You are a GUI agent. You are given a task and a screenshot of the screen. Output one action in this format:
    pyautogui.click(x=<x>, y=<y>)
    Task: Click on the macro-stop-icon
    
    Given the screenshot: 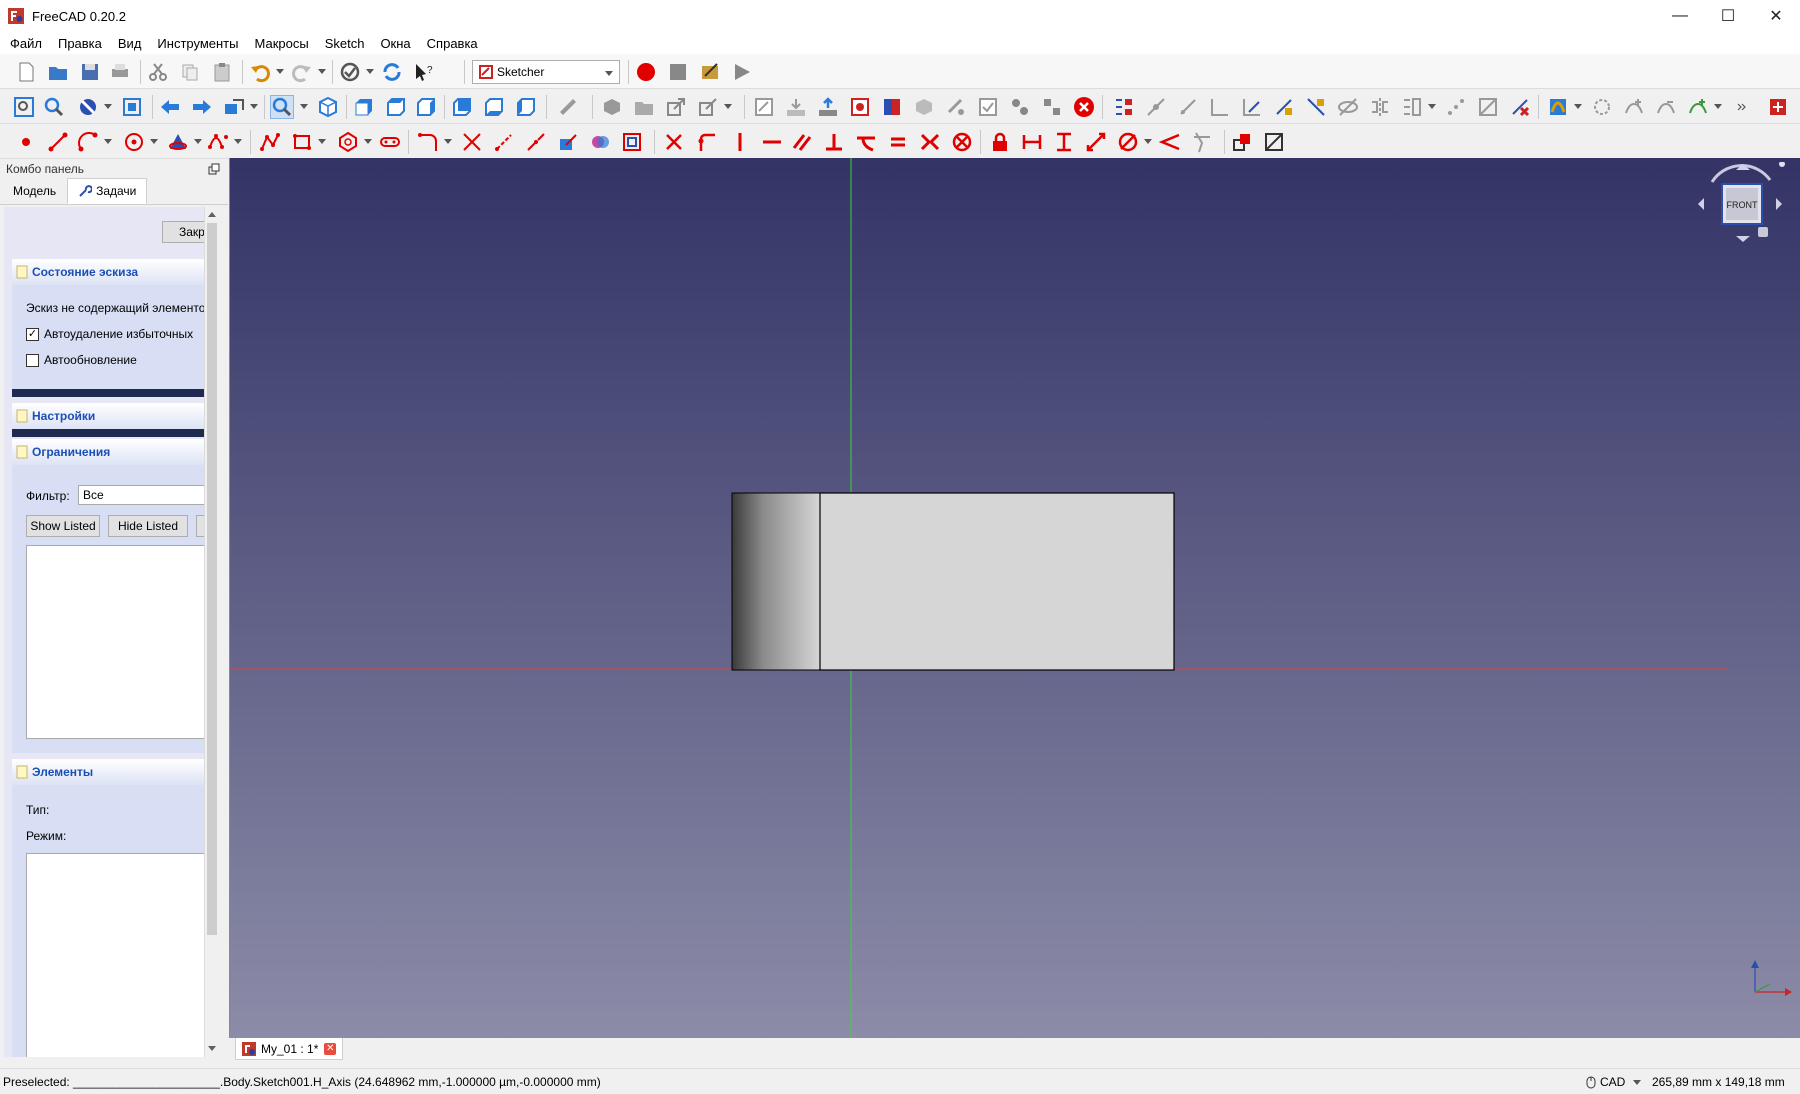 What is the action you would take?
    pyautogui.click(x=678, y=72)
    